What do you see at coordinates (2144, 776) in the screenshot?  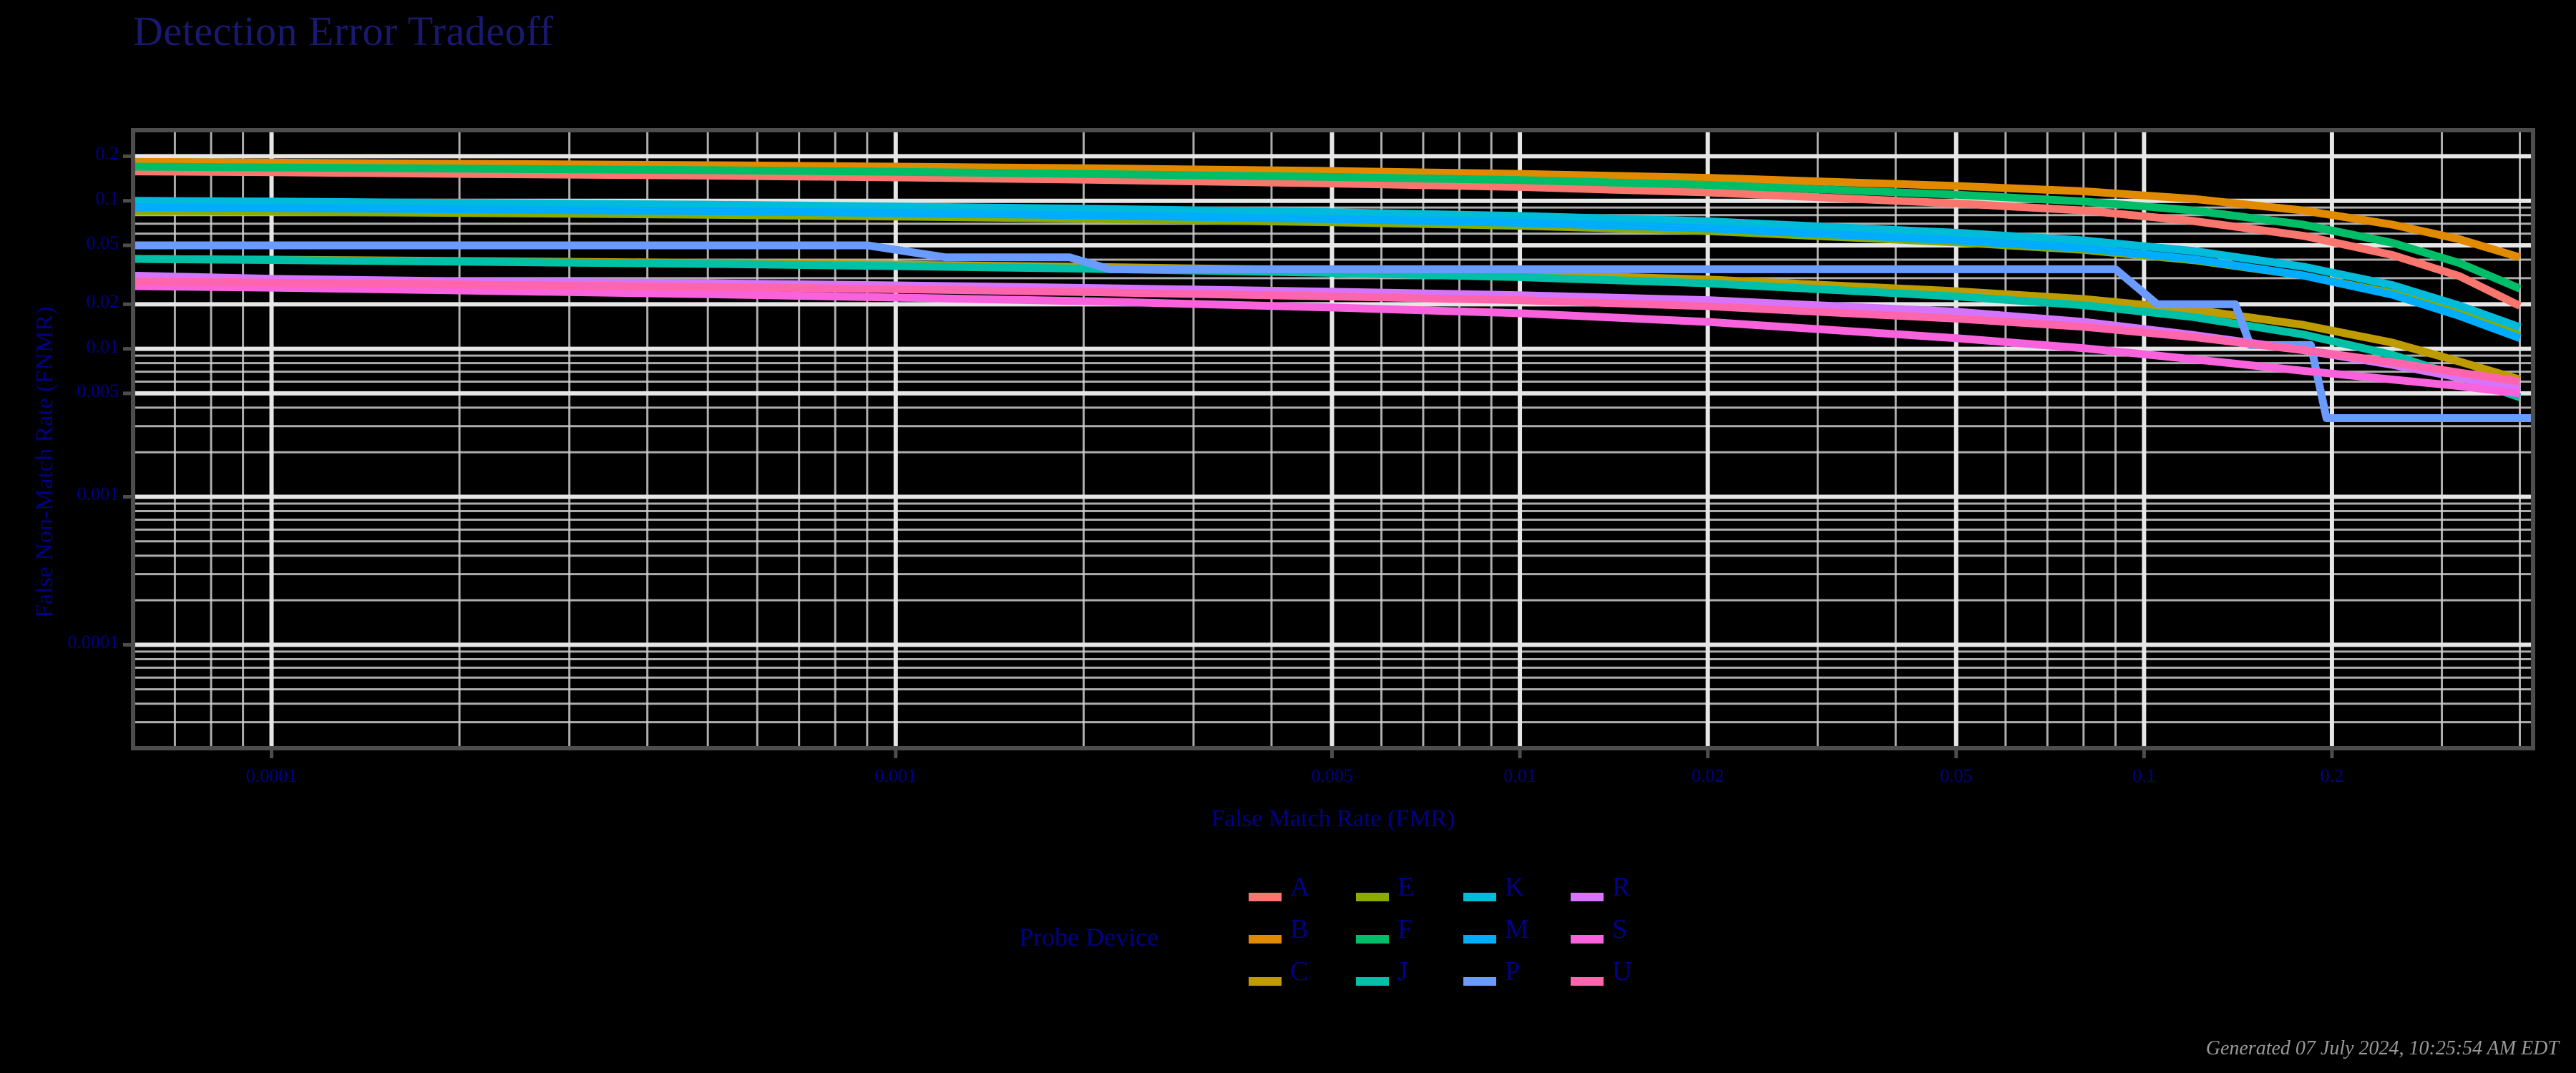 I see `x-tick-label: 0.1` at bounding box center [2144, 776].